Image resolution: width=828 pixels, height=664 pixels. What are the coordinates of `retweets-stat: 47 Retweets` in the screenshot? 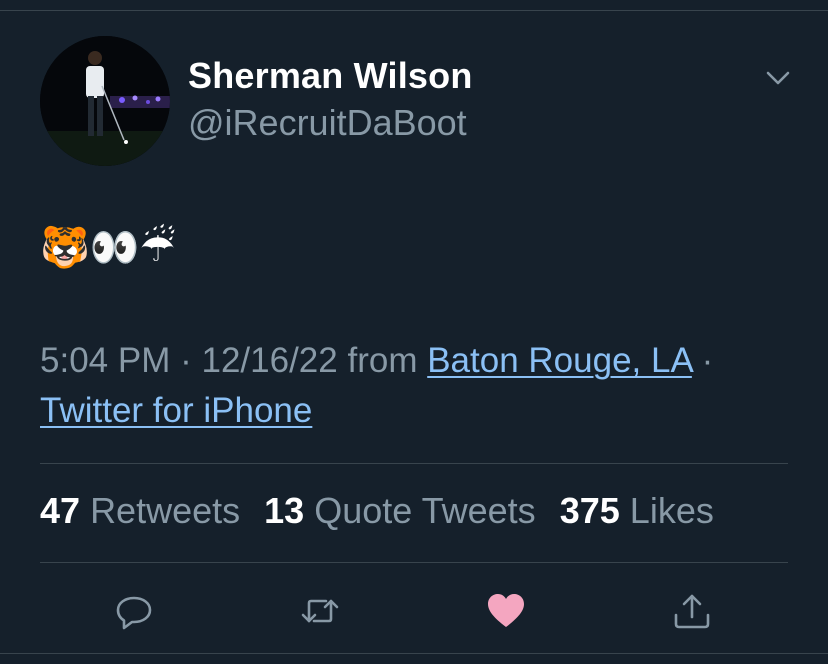 It's located at (140, 510).